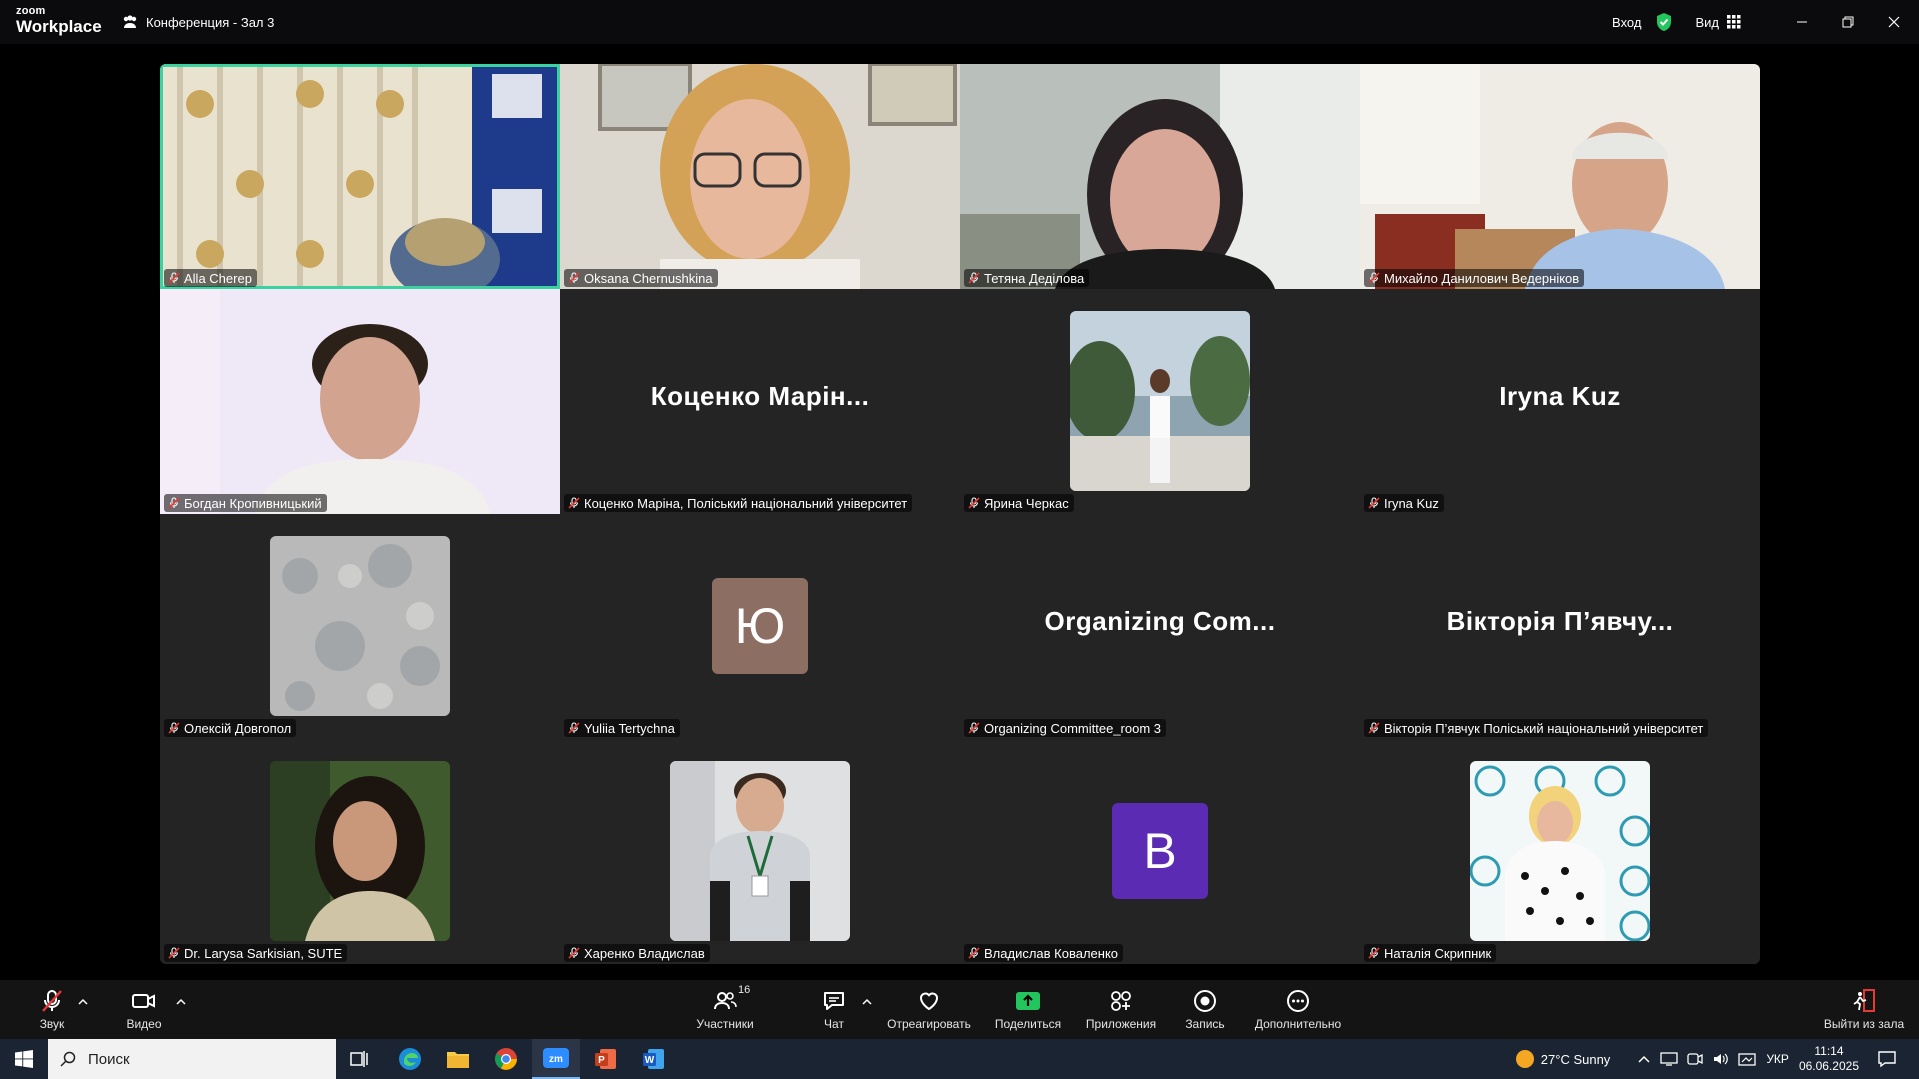 This screenshot has width=1919, height=1079. Describe the element at coordinates (641, 278) in the screenshot. I see `participant-name-label: Oksana Chernushkina` at that location.